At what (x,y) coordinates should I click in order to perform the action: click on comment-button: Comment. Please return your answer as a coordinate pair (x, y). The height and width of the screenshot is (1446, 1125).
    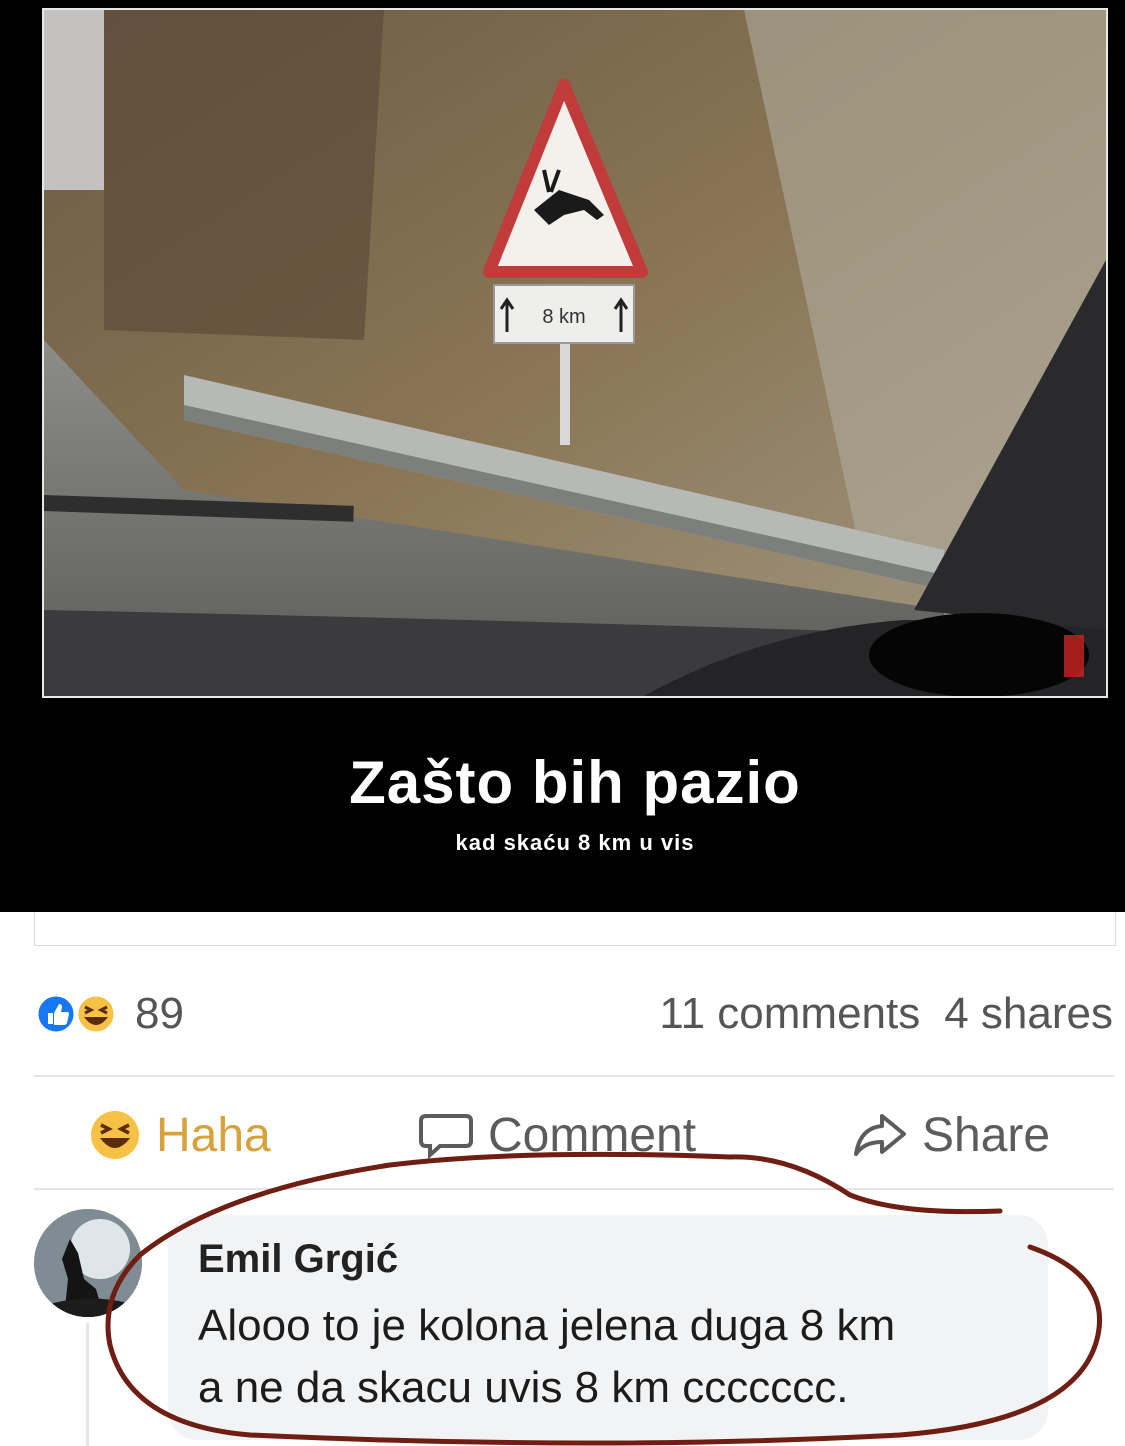
    Looking at the image, I should click on (557, 1135).